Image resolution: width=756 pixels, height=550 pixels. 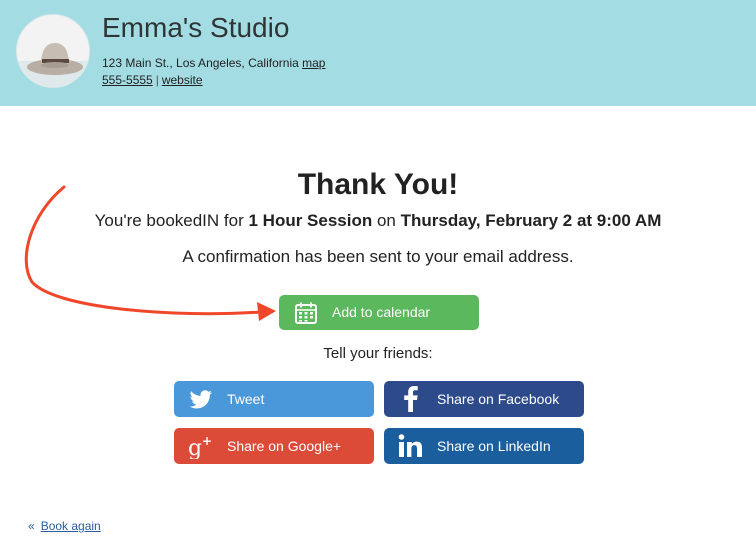 I want to click on share-google-plus-button: g + Share on Google+, so click(x=274, y=446).